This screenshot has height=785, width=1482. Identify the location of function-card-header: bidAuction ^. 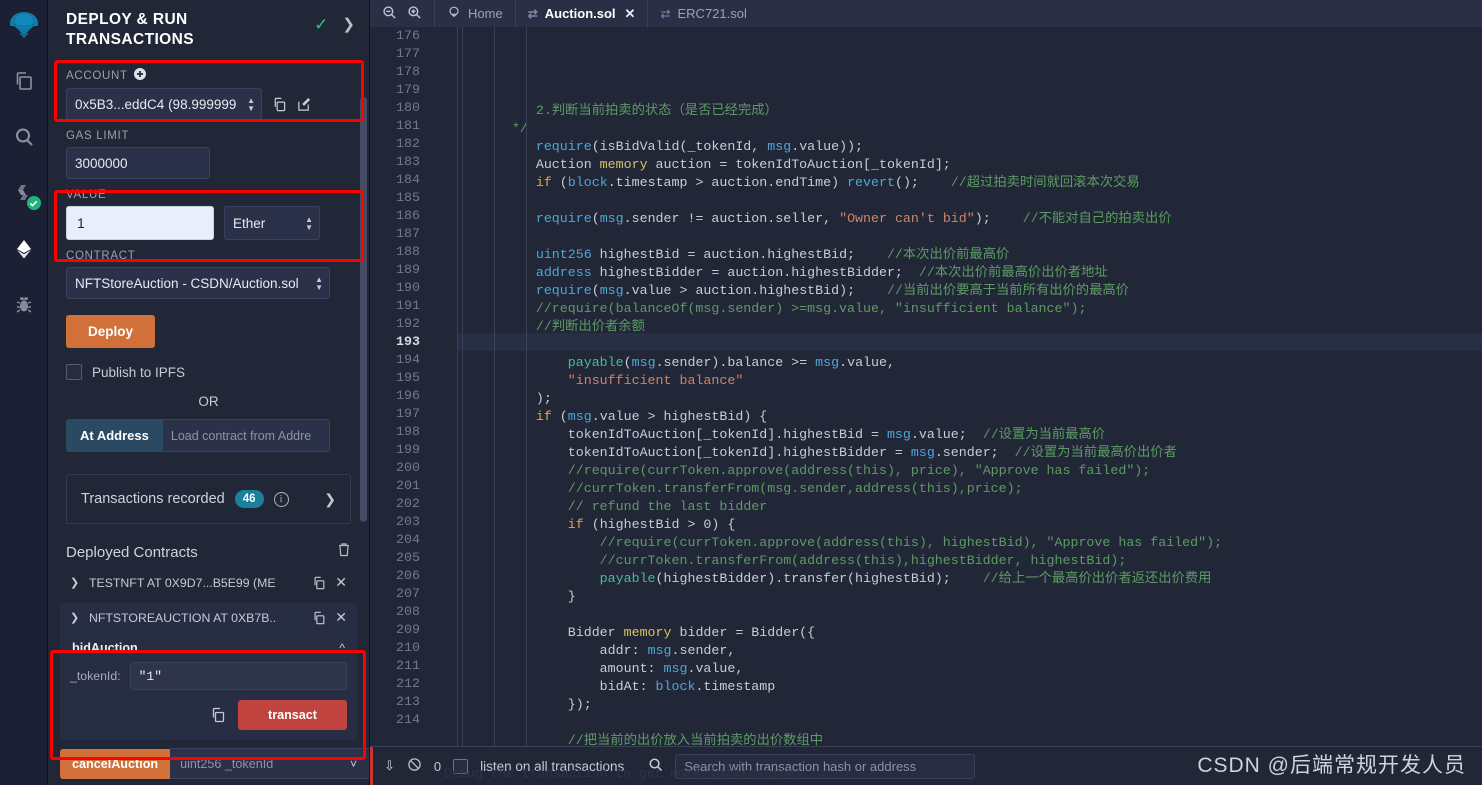
(208, 650).